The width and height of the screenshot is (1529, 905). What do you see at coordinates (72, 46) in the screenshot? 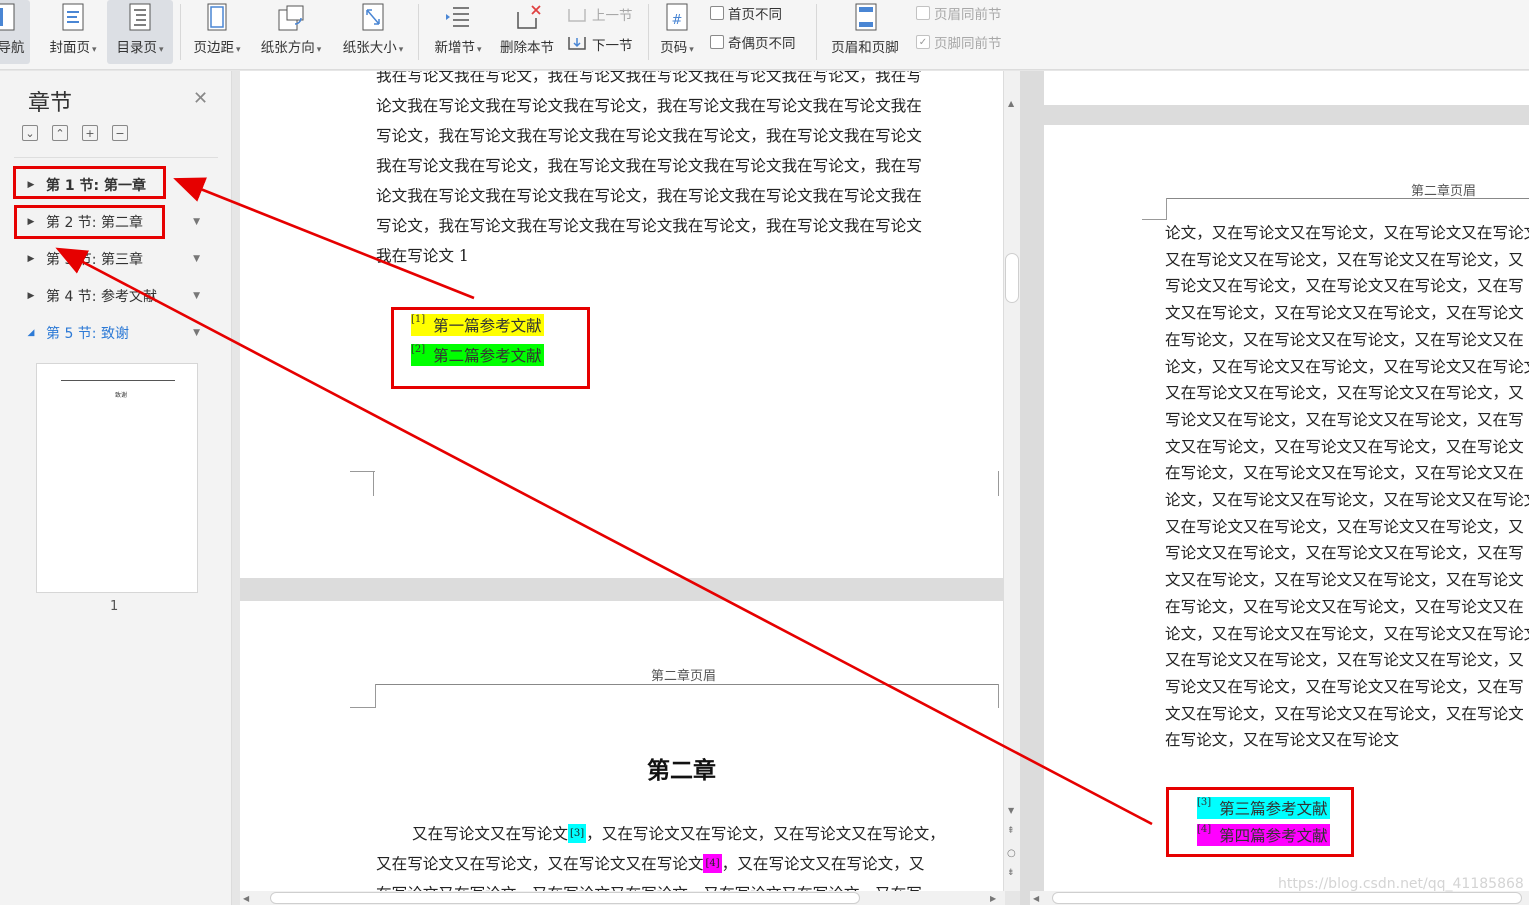
I see `cover-page-label: 封面页` at bounding box center [72, 46].